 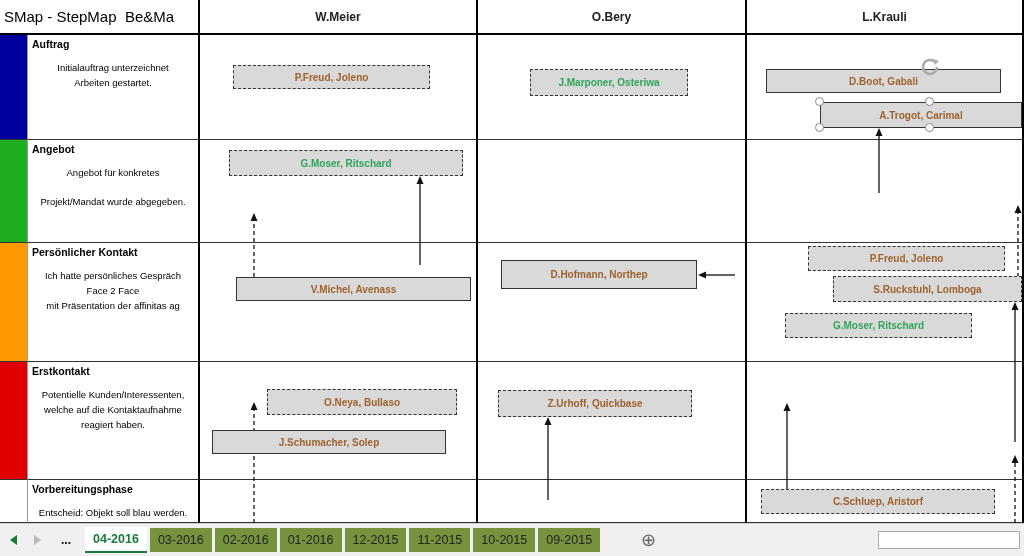 What do you see at coordinates (113, 513) in the screenshot?
I see `phase-description: Entscheid: Objekt soll blau werden.` at bounding box center [113, 513].